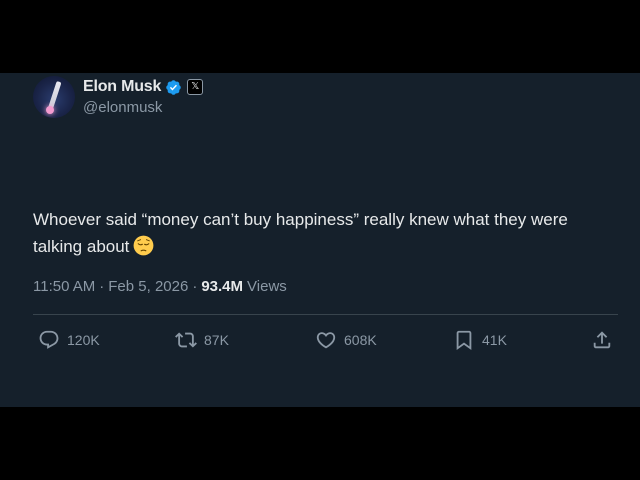 The height and width of the screenshot is (480, 640). What do you see at coordinates (122, 87) in the screenshot?
I see `display-name: Elon Musk` at bounding box center [122, 87].